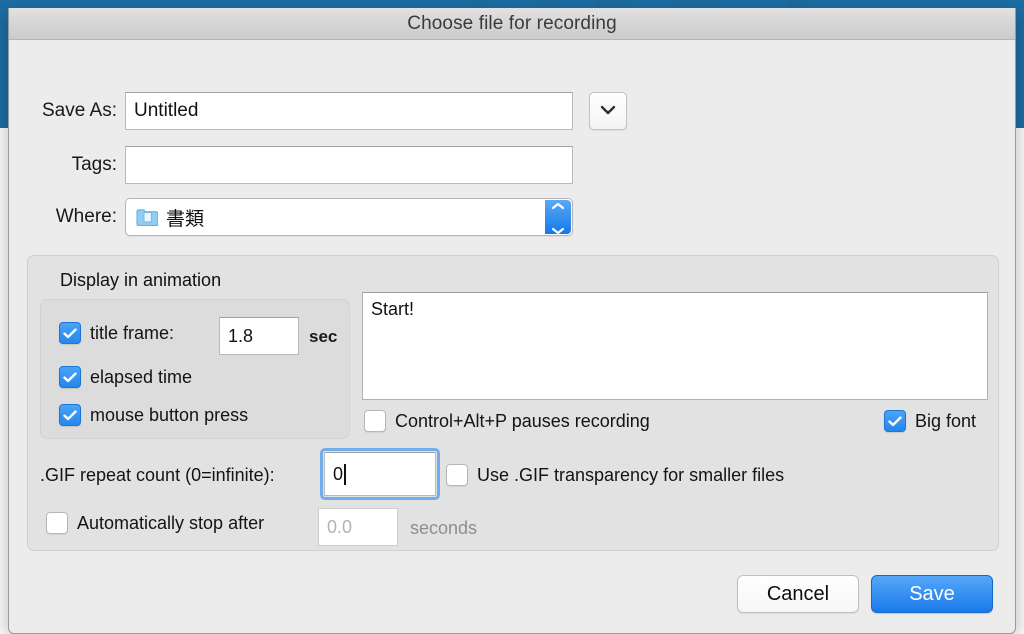 The image size is (1024, 634). What do you see at coordinates (945, 421) in the screenshot?
I see `big-font-label: Big font` at bounding box center [945, 421].